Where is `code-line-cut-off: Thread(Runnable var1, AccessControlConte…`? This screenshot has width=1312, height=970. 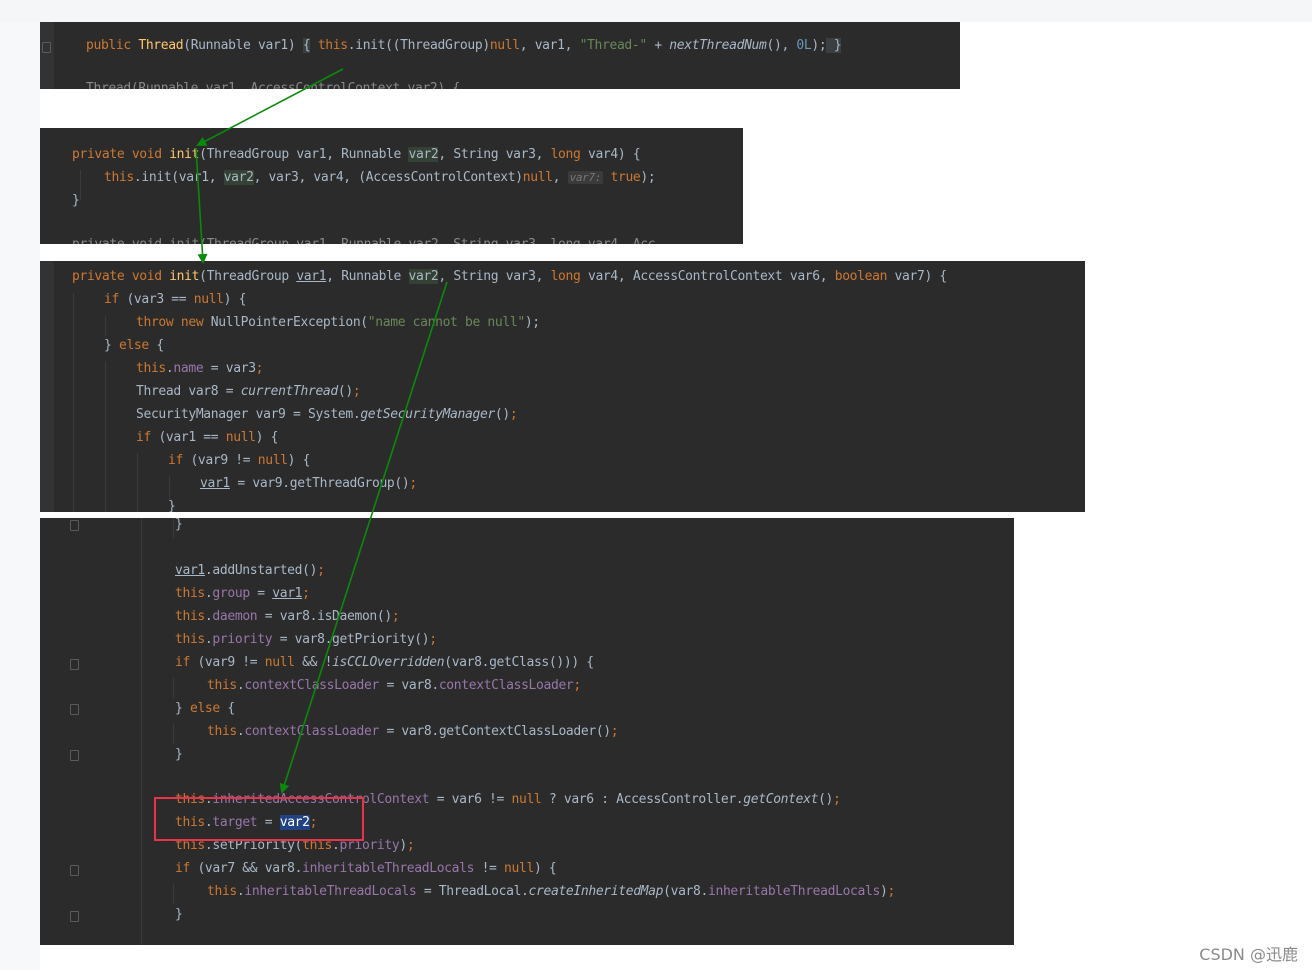
code-line-cut-off: Thread(Runnable var1, AccessControlConte… is located at coordinates (273, 85).